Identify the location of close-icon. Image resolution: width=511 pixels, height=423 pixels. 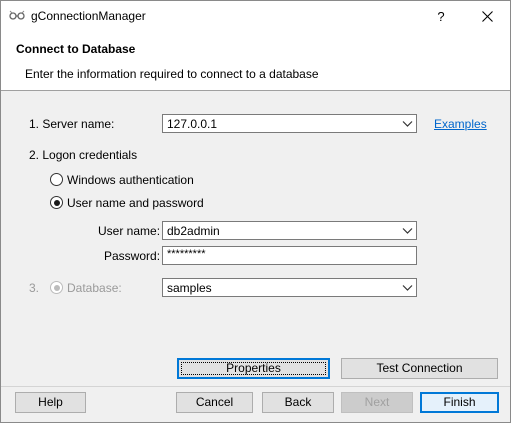
(487, 16).